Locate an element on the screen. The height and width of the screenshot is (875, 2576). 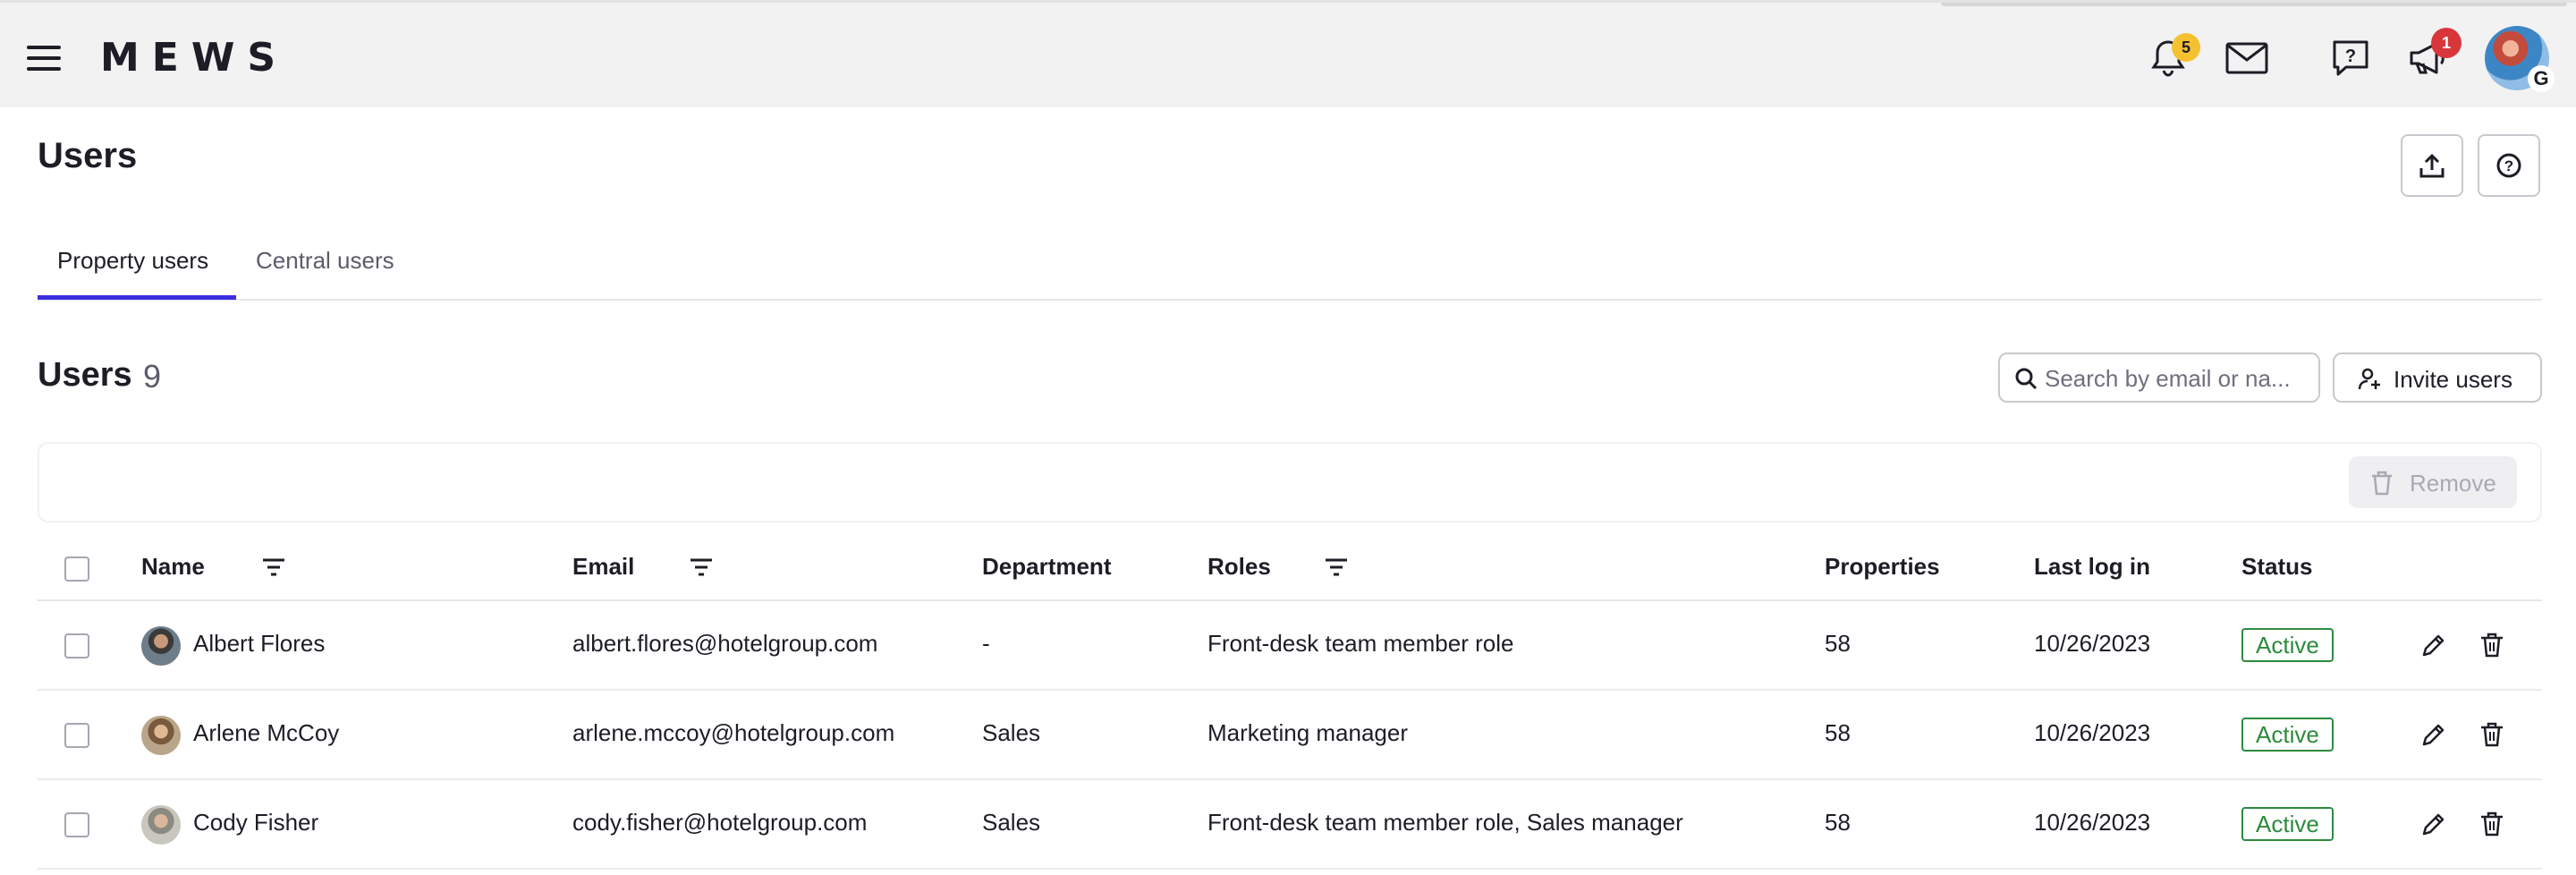
mail-icon is located at coordinates (2246, 58).